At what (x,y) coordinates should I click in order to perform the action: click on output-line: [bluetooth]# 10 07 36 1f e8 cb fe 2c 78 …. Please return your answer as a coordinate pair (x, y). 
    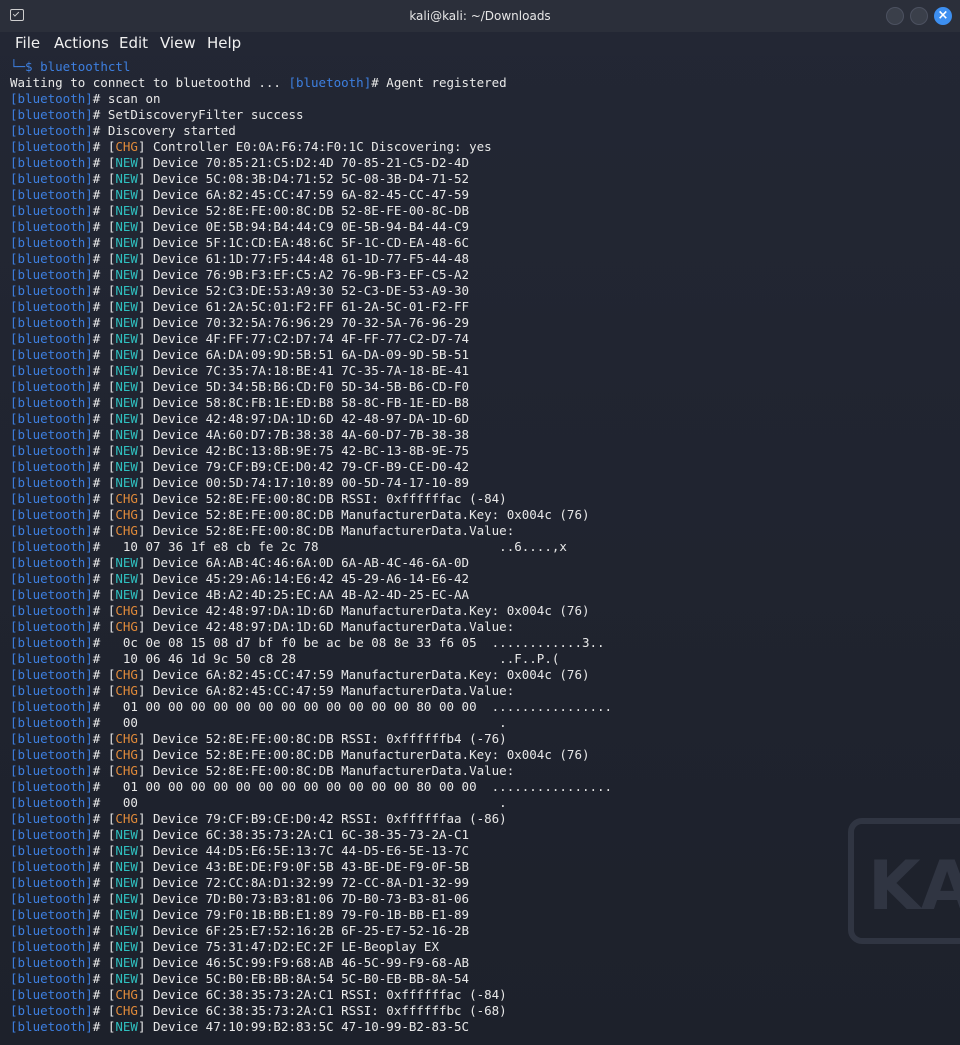
    Looking at the image, I should click on (480, 547).